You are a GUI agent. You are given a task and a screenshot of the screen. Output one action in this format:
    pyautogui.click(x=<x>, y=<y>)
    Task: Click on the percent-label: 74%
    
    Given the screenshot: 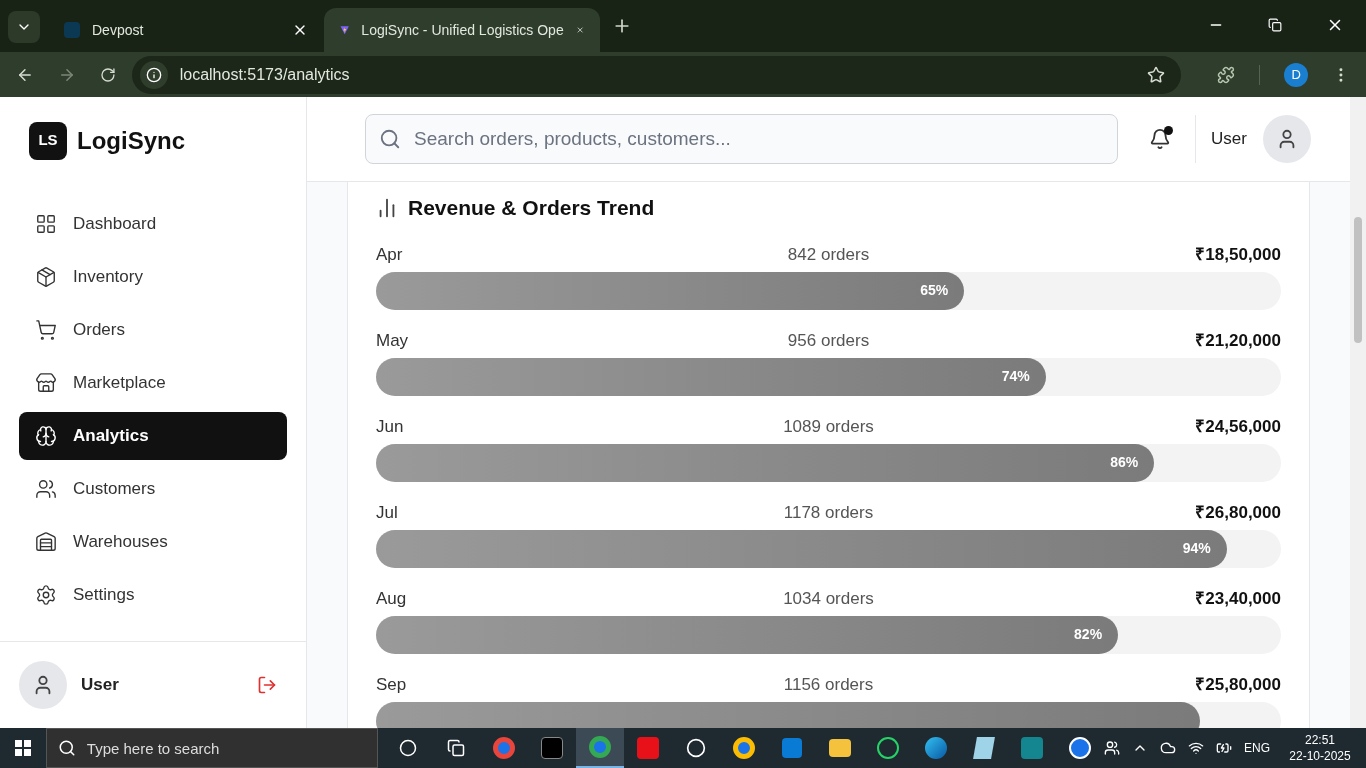 What is the action you would take?
    pyautogui.click(x=1015, y=376)
    